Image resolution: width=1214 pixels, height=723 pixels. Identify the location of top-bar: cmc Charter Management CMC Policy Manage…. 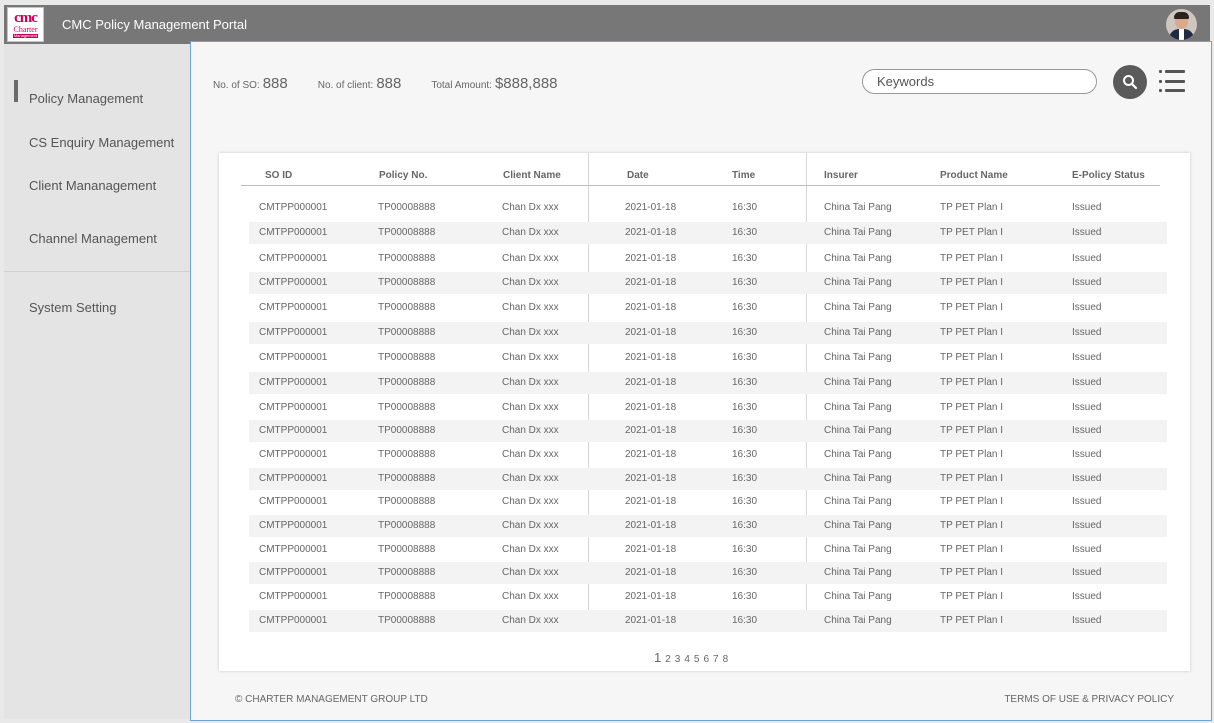
(607, 24).